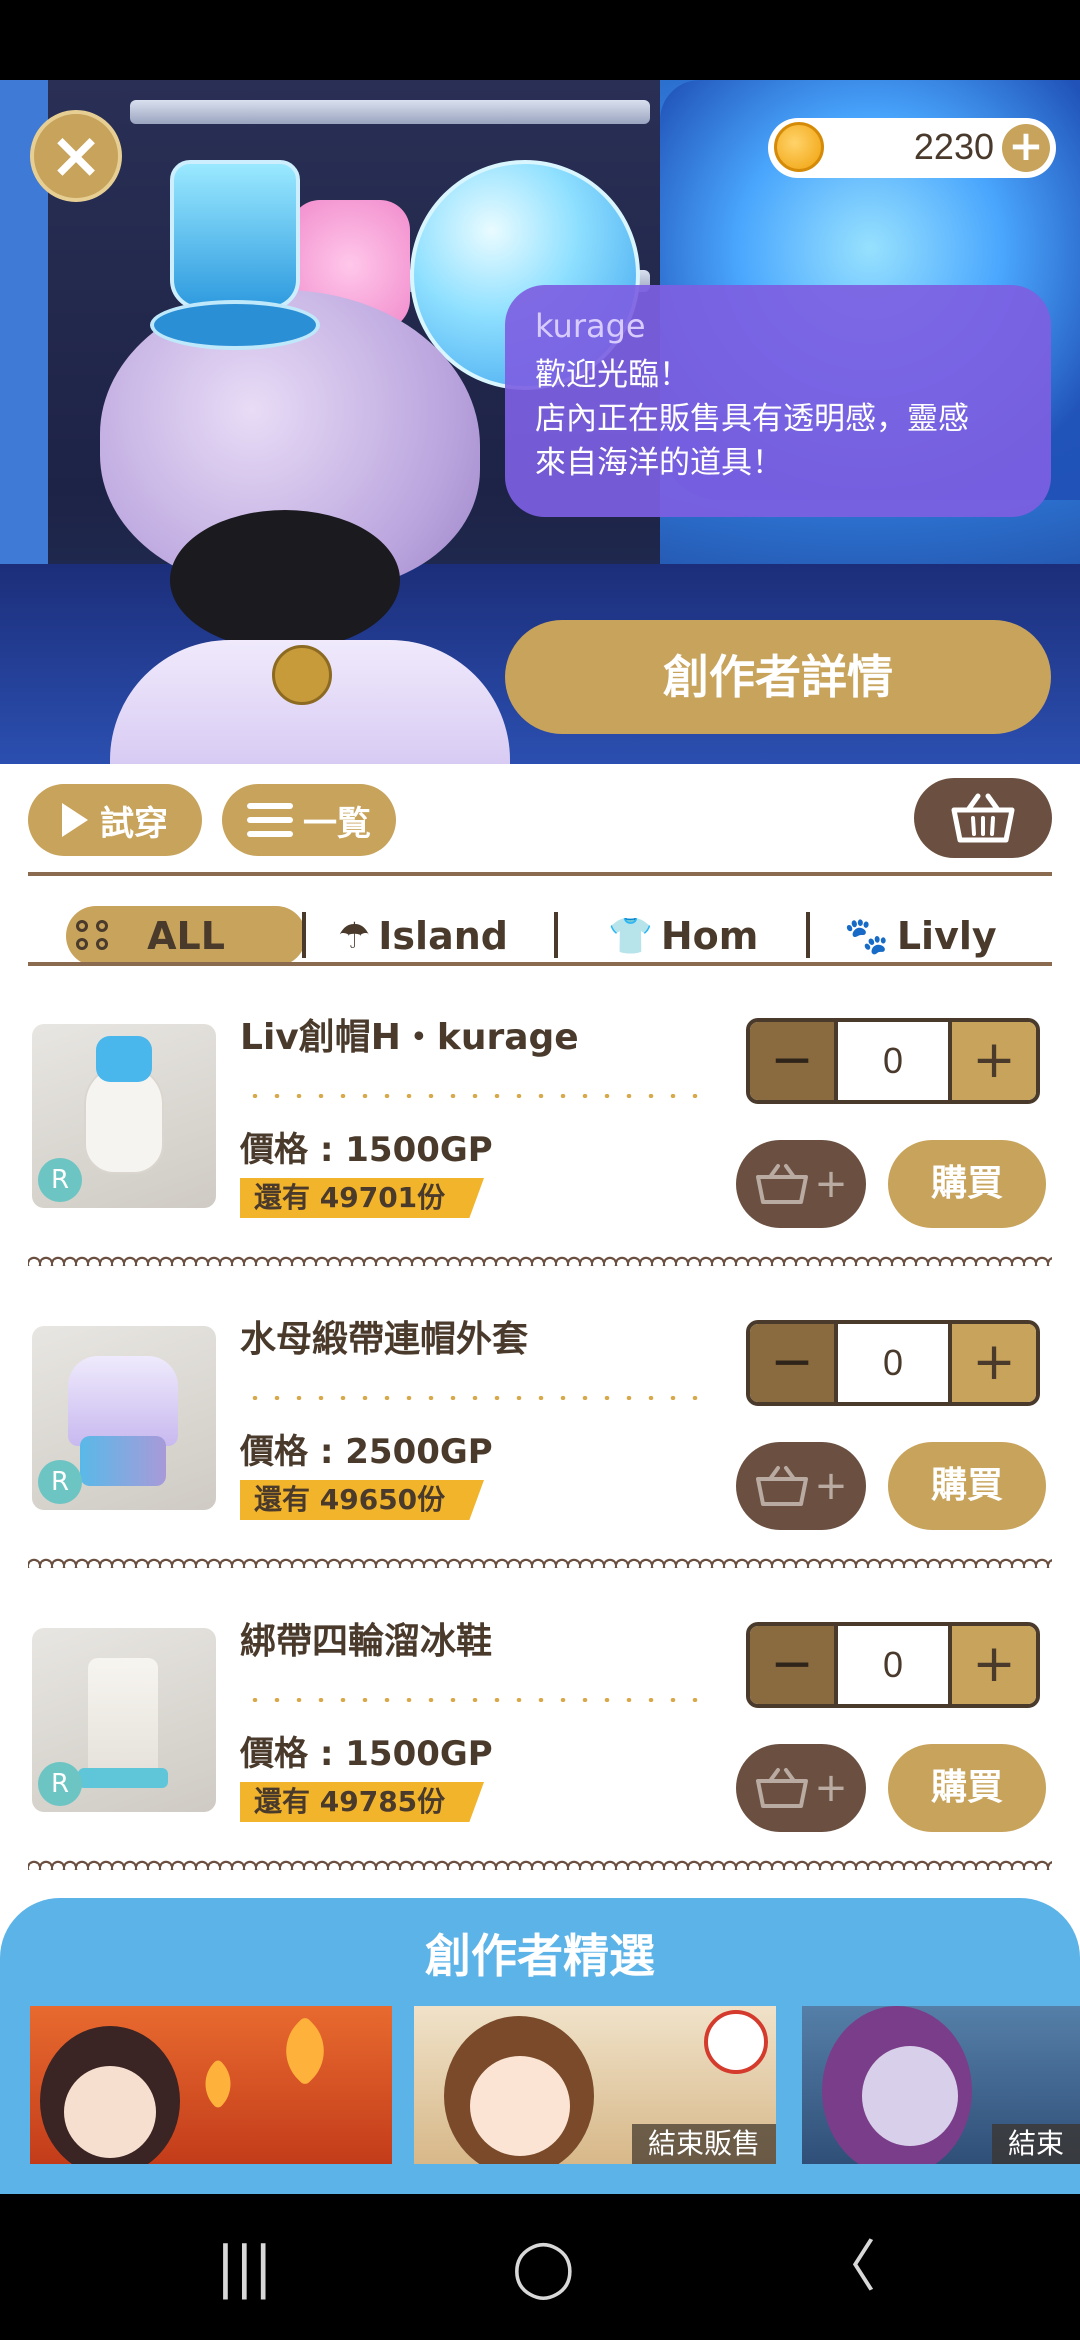 The image size is (1080, 2340). What do you see at coordinates (866, 936) in the screenshot?
I see `livly-icon: 🐾` at bounding box center [866, 936].